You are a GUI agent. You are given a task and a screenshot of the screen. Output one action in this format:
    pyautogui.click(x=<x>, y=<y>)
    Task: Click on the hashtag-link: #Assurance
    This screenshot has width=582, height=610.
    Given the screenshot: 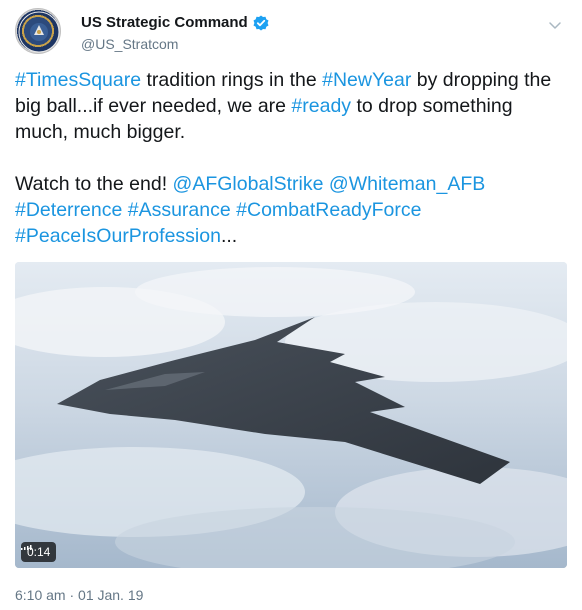 What is the action you would take?
    pyautogui.click(x=179, y=210)
    